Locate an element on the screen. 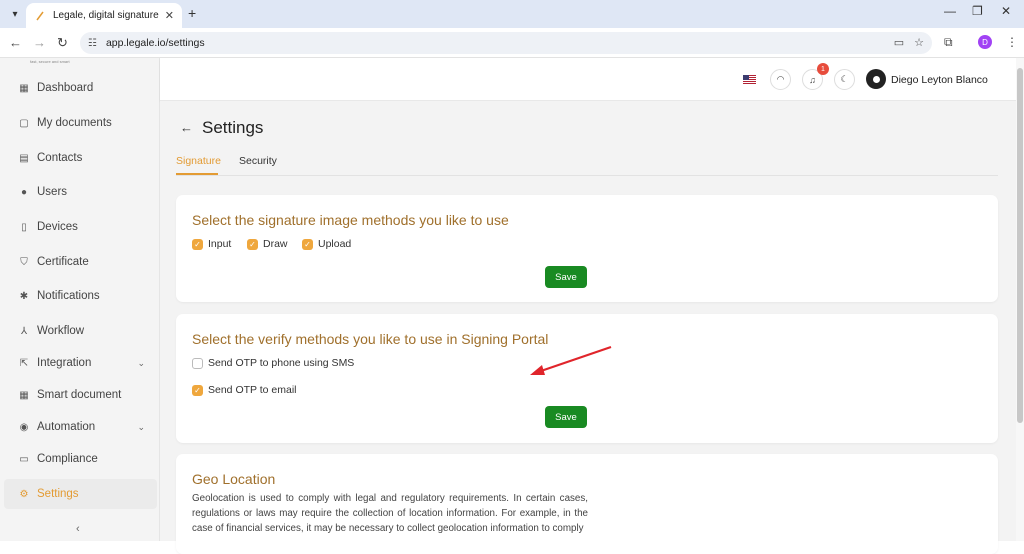 This screenshot has width=1024, height=554. bookmark-star-icon: ☆ is located at coordinates (919, 42).